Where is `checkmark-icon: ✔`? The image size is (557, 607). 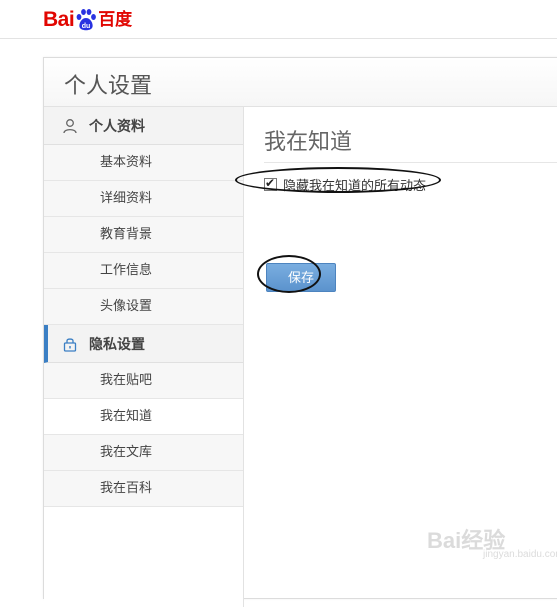 checkmark-icon: ✔ is located at coordinates (270, 183).